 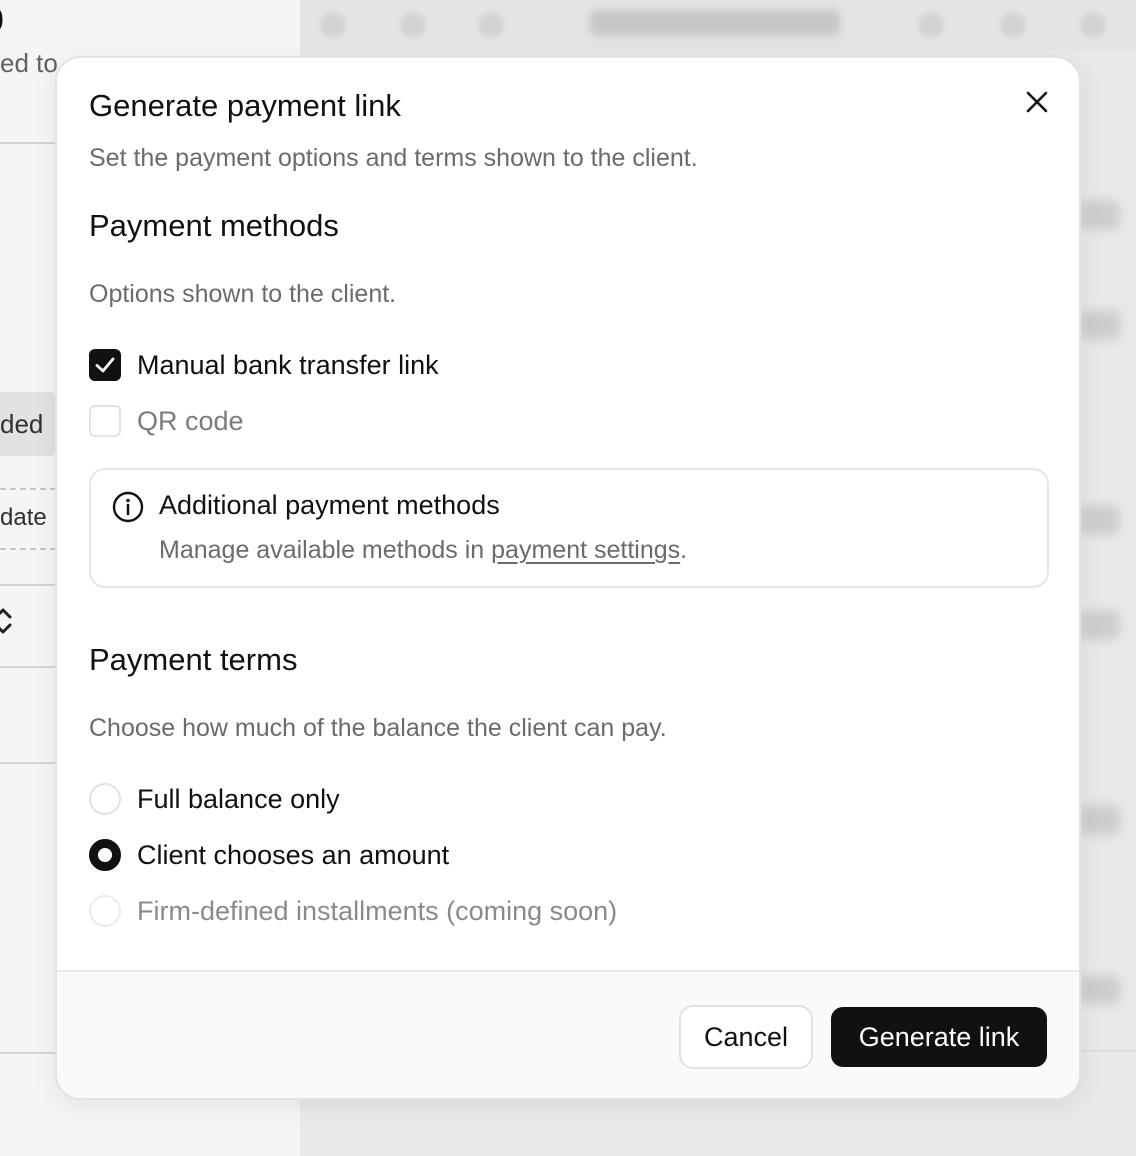 What do you see at coordinates (190, 420) in the screenshot?
I see `qr-code-label: QR code` at bounding box center [190, 420].